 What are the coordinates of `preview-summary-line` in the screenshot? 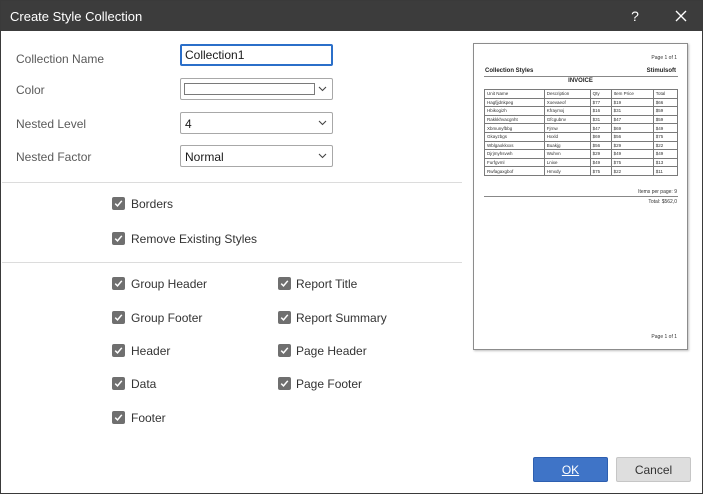 It's located at (581, 196).